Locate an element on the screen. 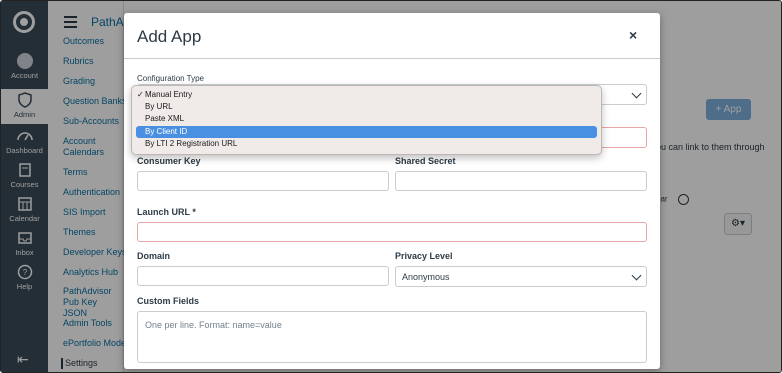  custom-fields-placeholder: One per line. Format: name=value is located at coordinates (213, 325).